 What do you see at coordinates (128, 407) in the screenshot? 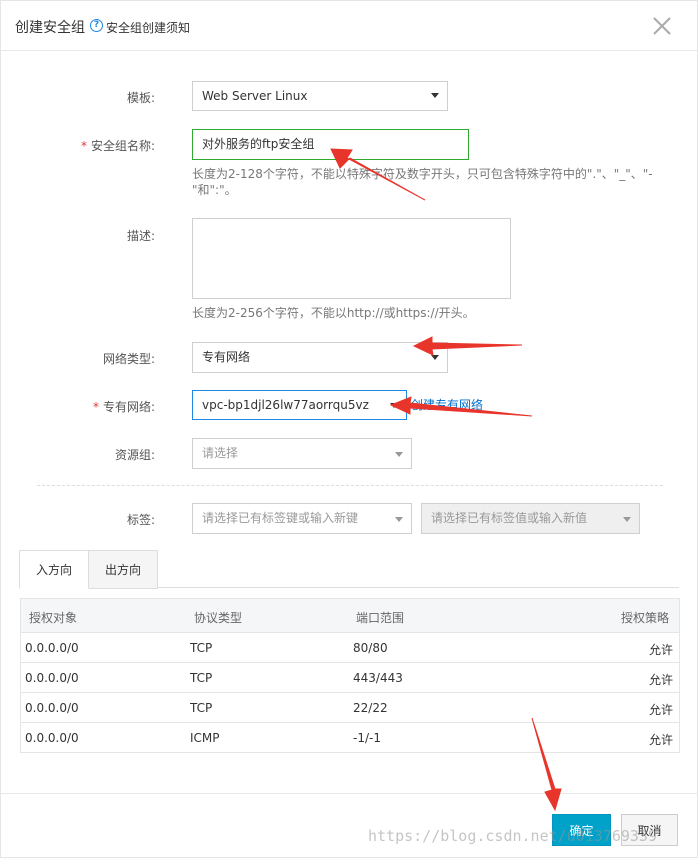
I see `vpc-label-text: 专有网络:` at bounding box center [128, 407].